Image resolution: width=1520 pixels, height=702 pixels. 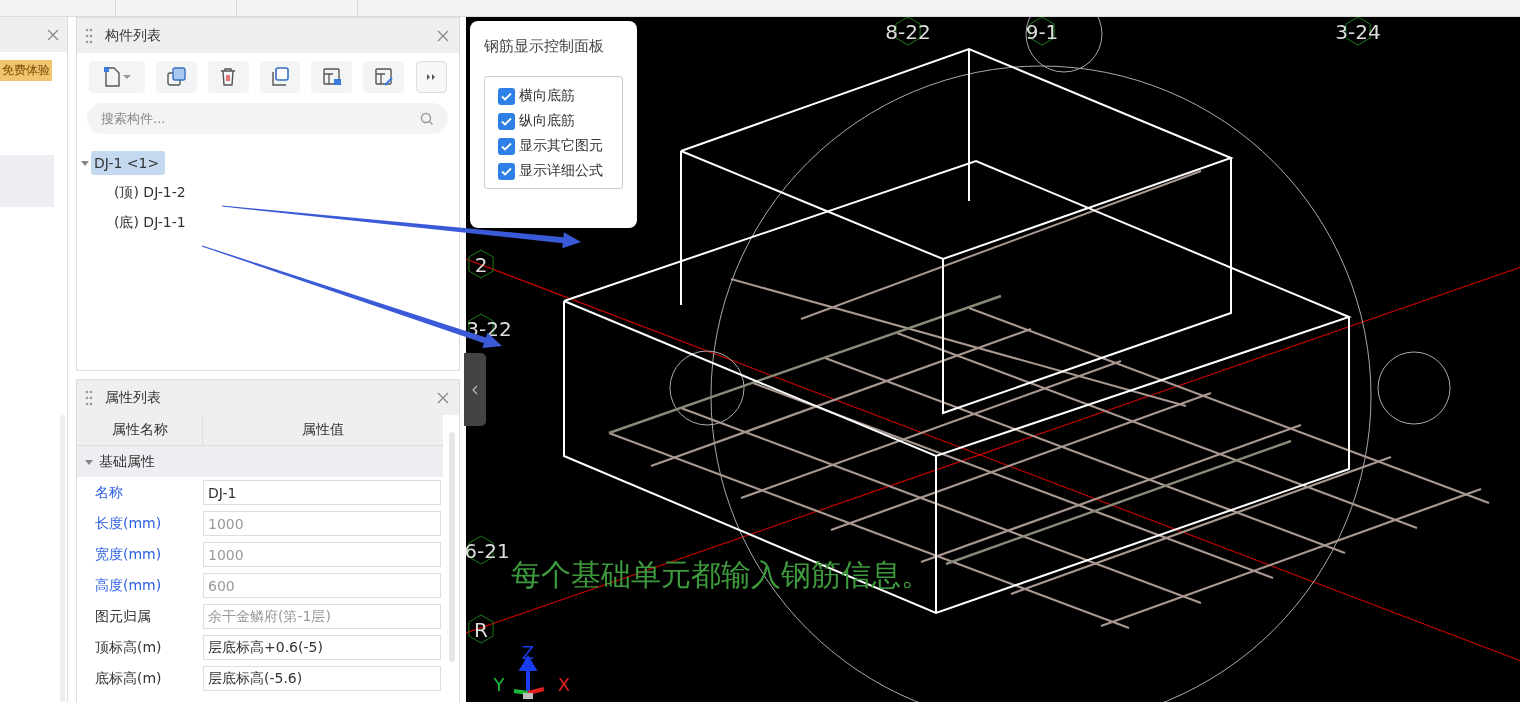 What do you see at coordinates (499, 684) in the screenshot?
I see `axis-label: Y` at bounding box center [499, 684].